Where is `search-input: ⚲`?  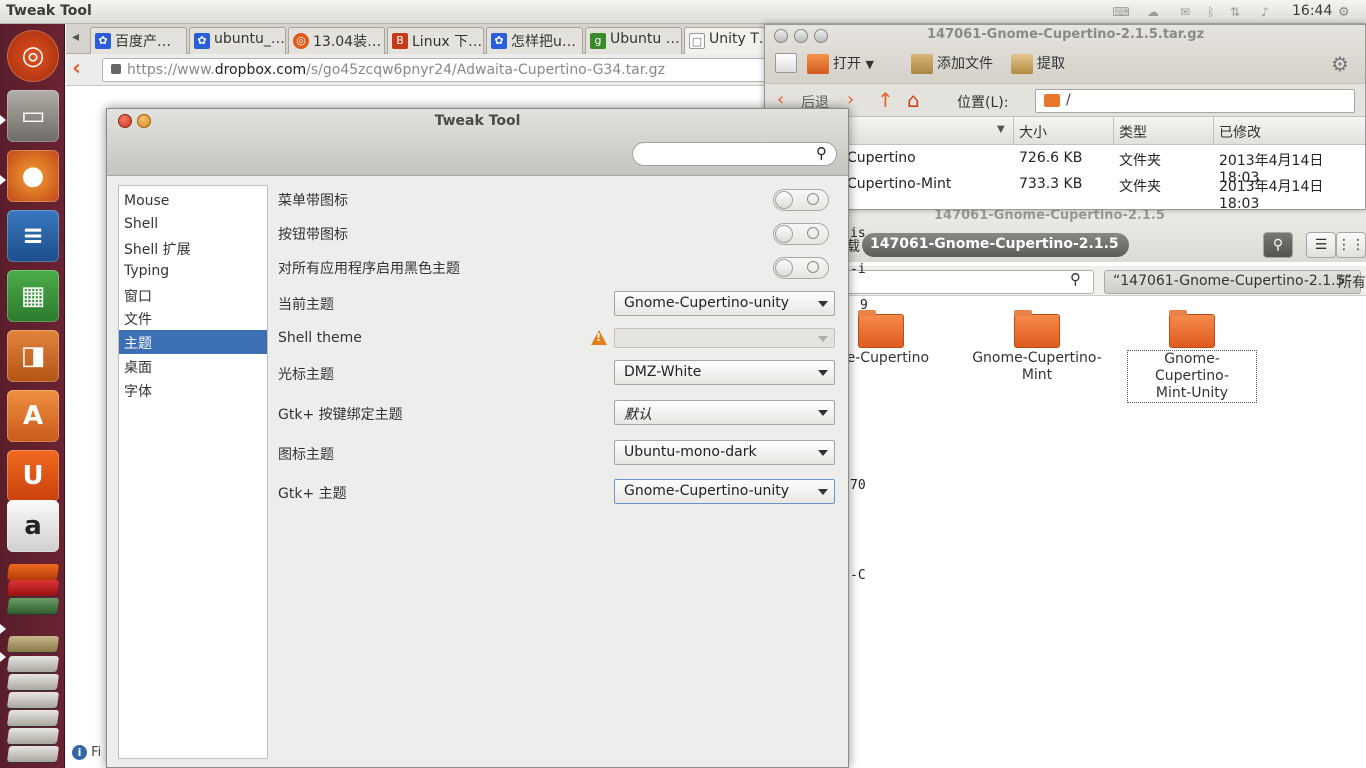 search-input: ⚲ is located at coordinates (734, 154).